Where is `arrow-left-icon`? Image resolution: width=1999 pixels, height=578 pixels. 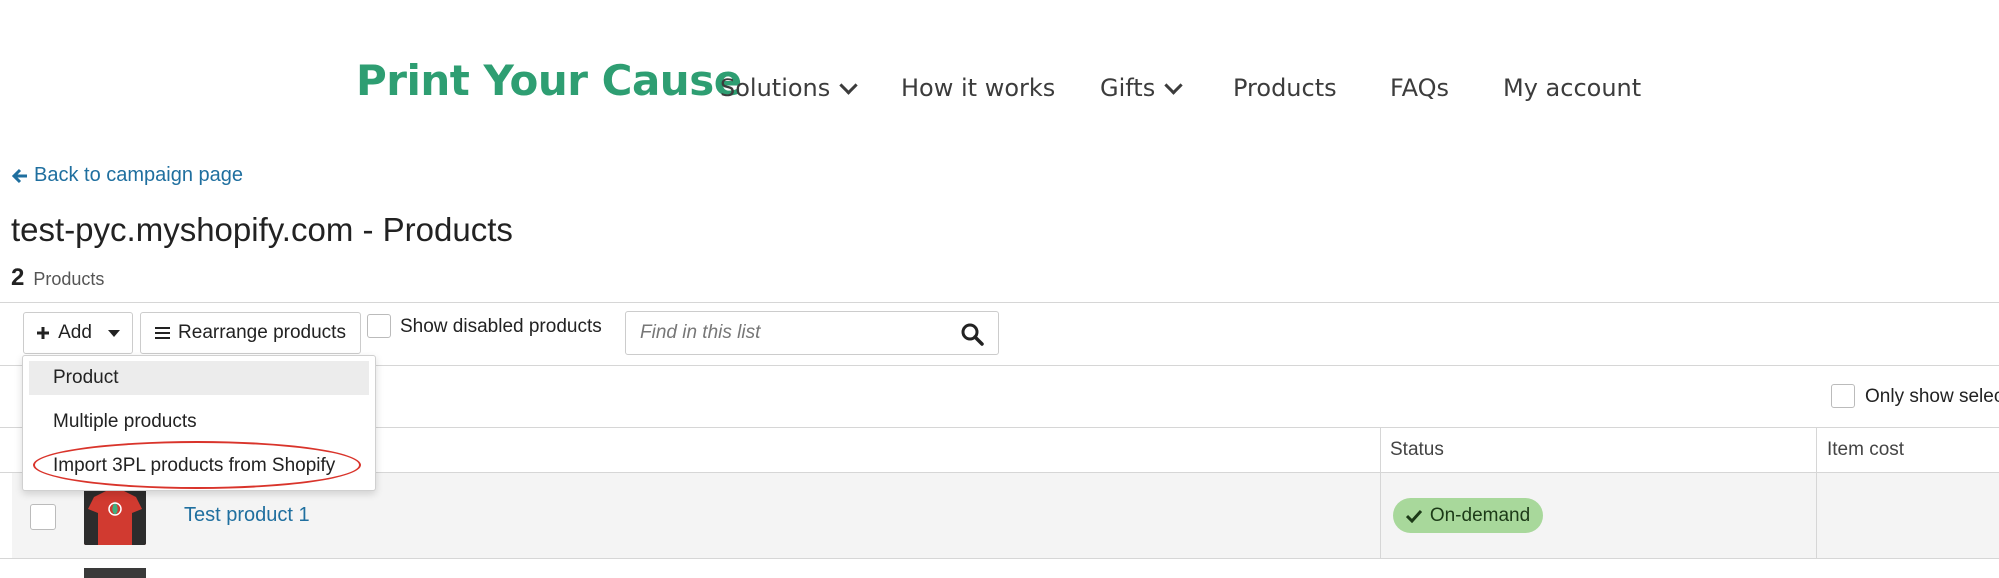 arrow-left-icon is located at coordinates (19, 175).